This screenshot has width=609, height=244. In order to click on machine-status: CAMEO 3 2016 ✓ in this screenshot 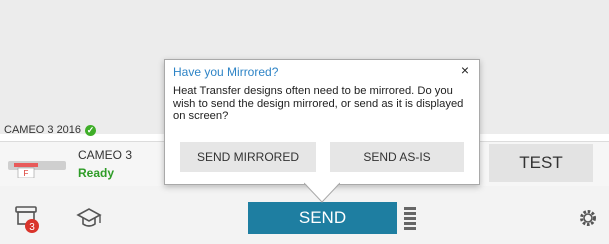, I will do `click(50, 130)`.